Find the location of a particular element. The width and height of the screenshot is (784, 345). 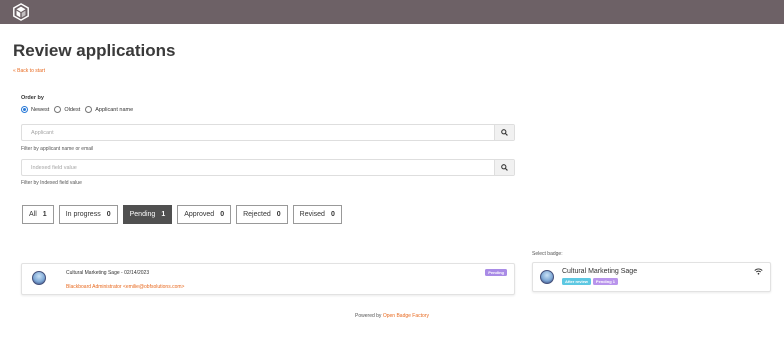

tab-approved: Approved 0 is located at coordinates (204, 214).